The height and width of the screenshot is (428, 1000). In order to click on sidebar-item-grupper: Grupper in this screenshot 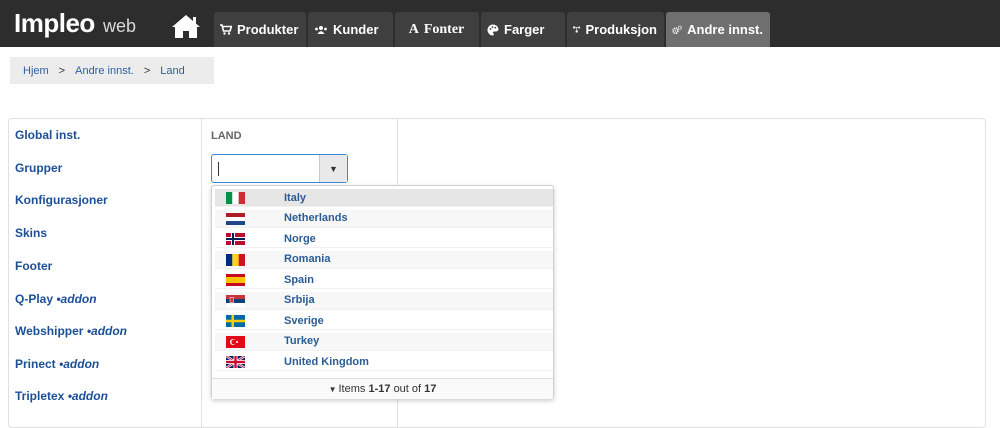, I will do `click(38, 168)`.